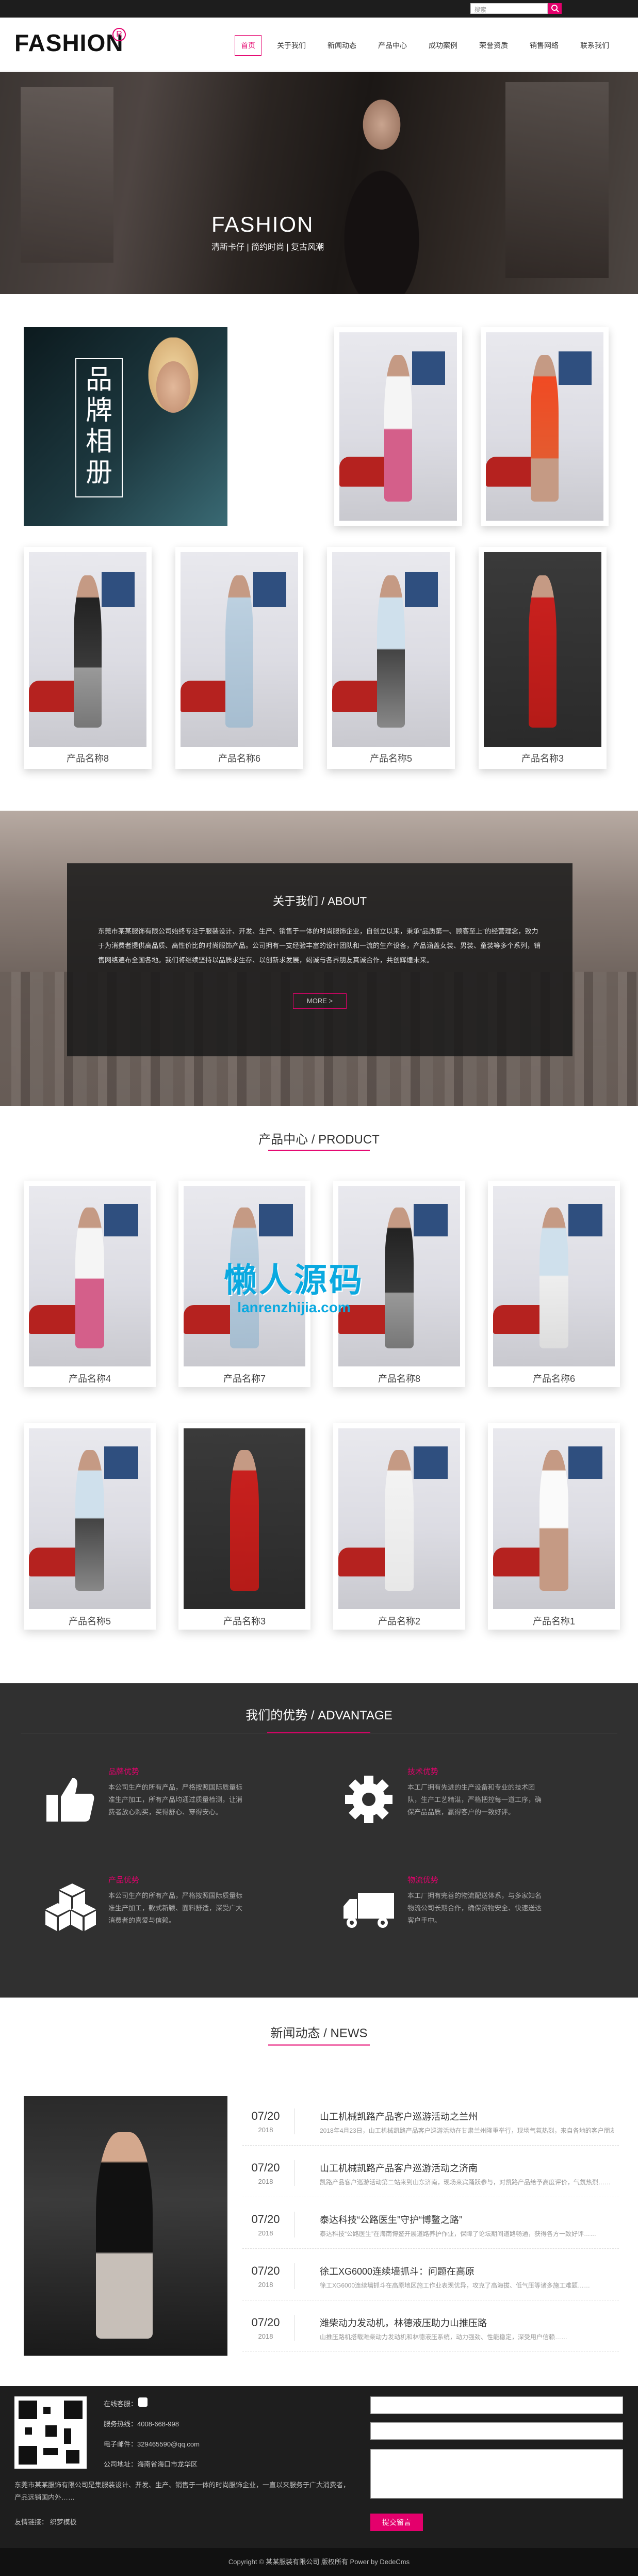  I want to click on product-caption: 产品名称6, so click(554, 1379).